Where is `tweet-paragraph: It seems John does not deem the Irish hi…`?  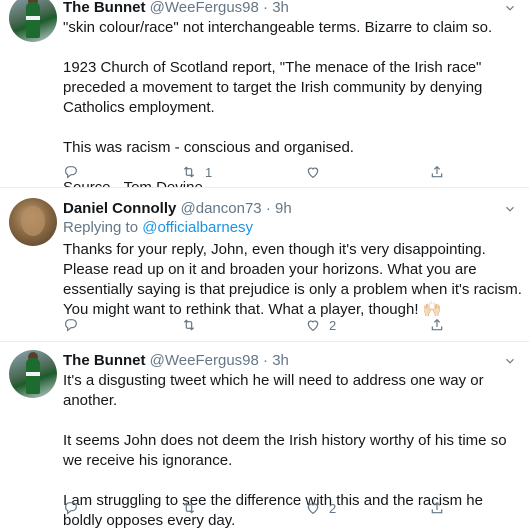 tweet-paragraph: It seems John does not deem the Irish hi… is located at coordinates (285, 450).